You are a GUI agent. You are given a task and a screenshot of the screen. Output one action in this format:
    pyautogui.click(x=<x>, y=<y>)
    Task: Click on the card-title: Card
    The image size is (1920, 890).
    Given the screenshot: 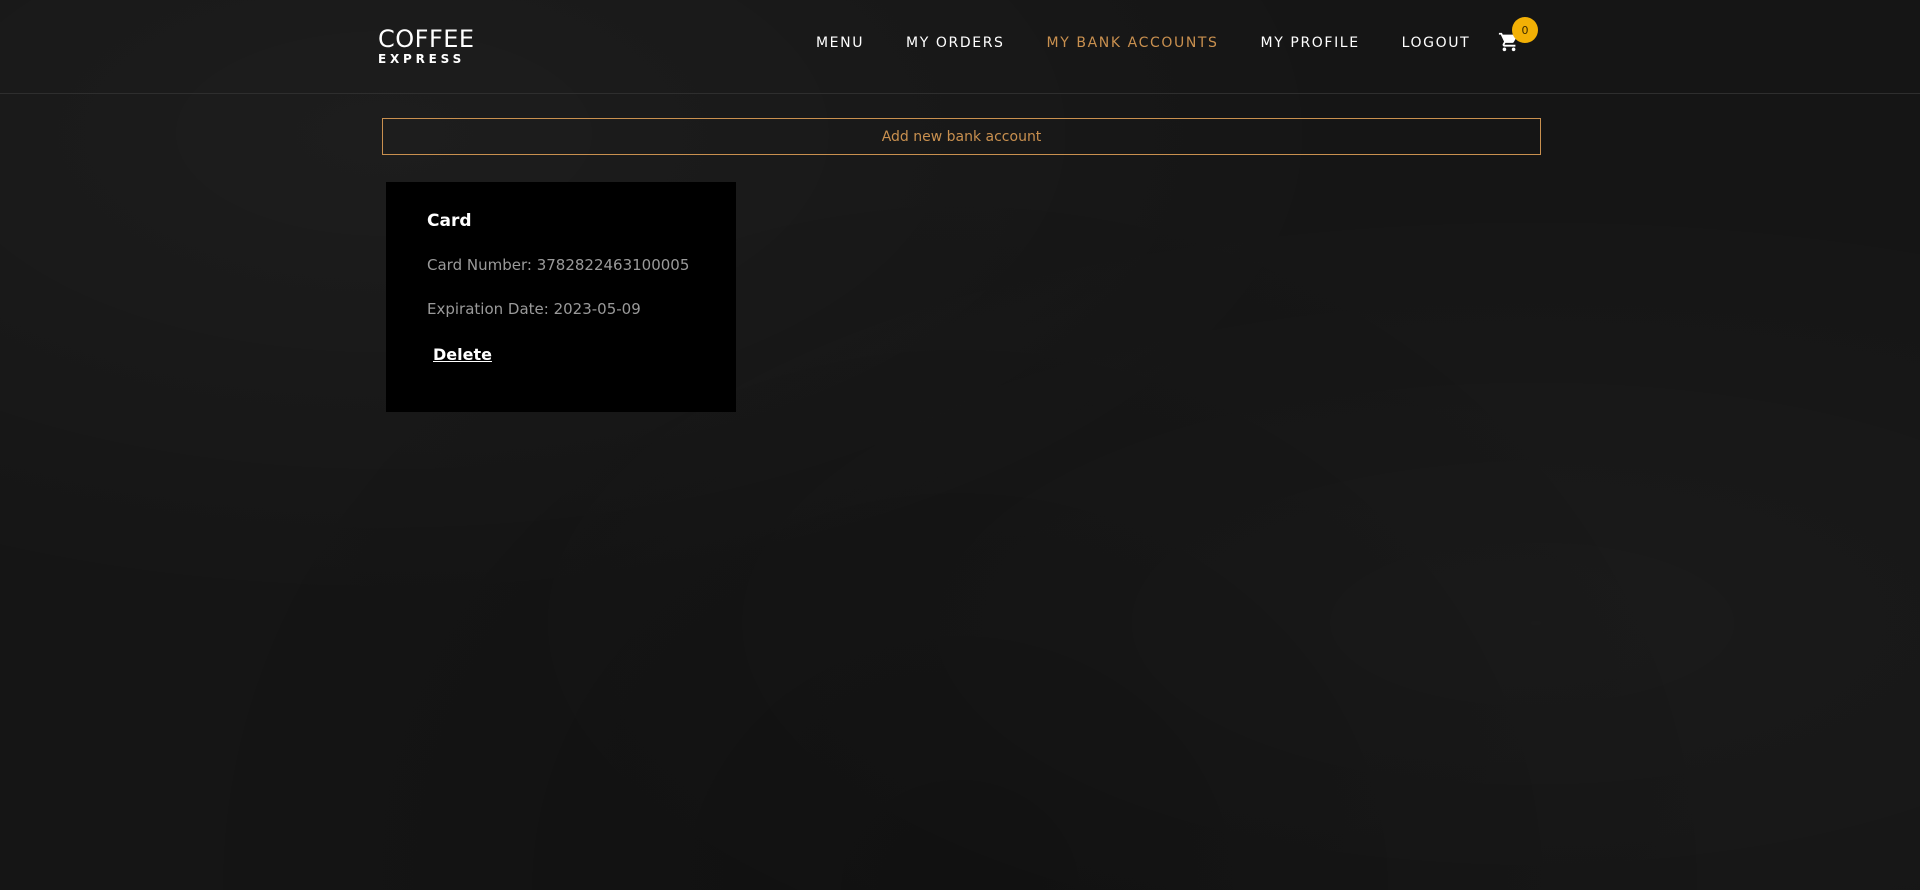 What is the action you would take?
    pyautogui.click(x=449, y=221)
    